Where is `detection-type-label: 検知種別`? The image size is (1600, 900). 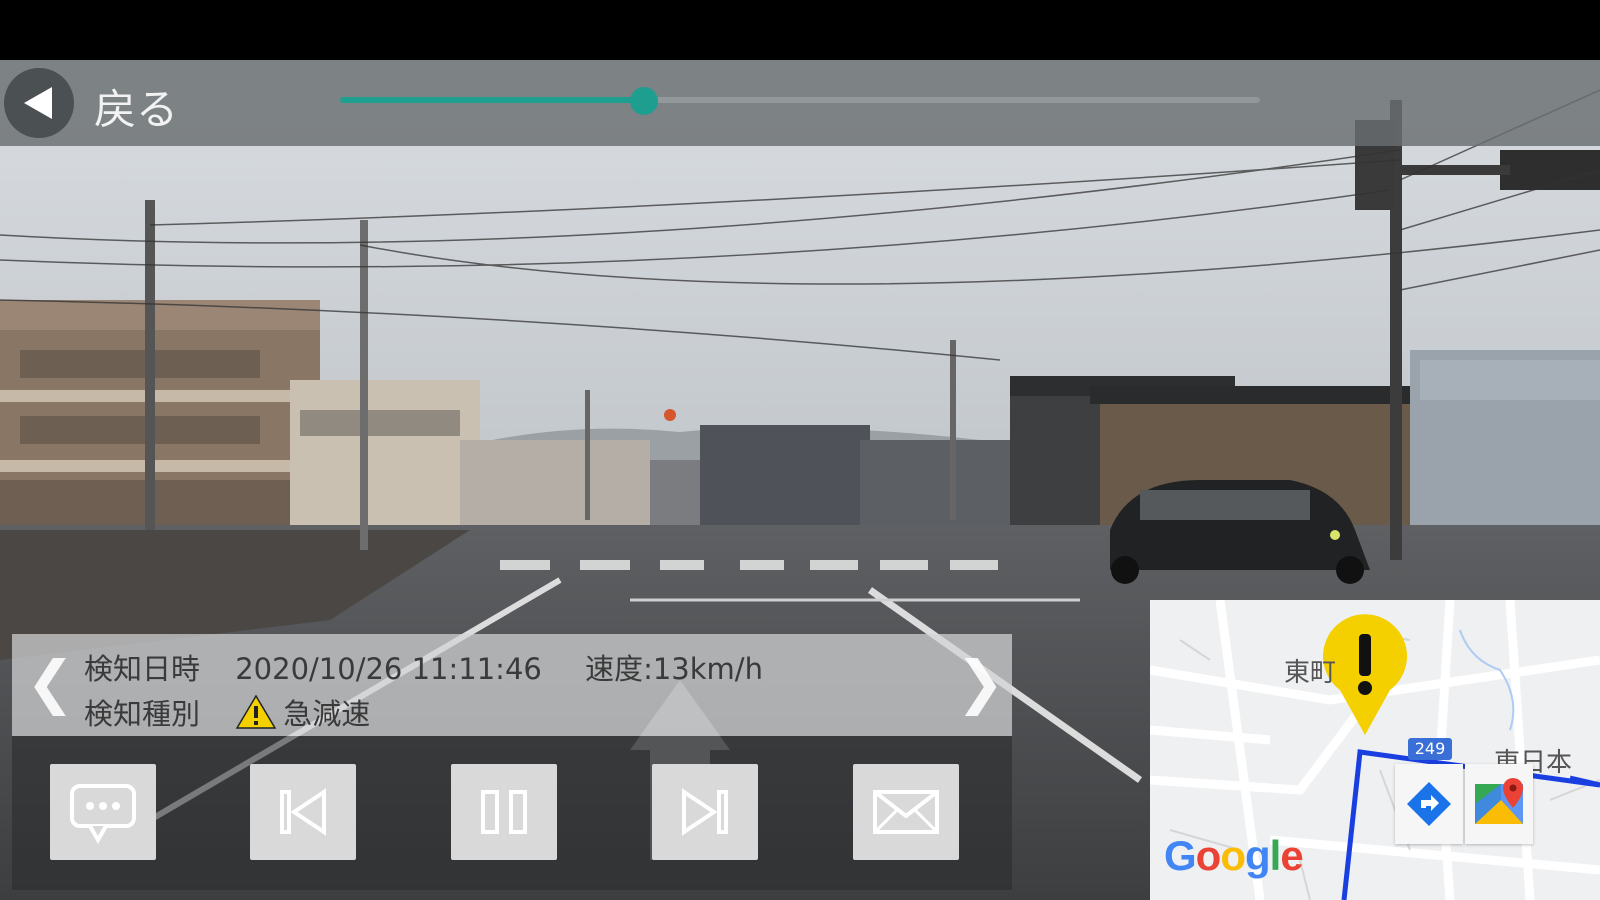 detection-type-label: 検知種別 is located at coordinates (142, 714).